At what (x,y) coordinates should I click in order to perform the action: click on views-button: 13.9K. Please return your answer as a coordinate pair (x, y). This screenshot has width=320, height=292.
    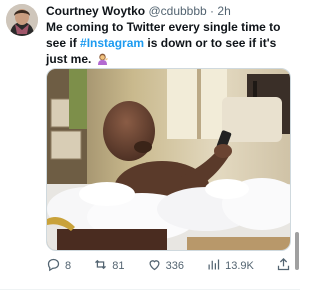
    Looking at the image, I should click on (230, 266).